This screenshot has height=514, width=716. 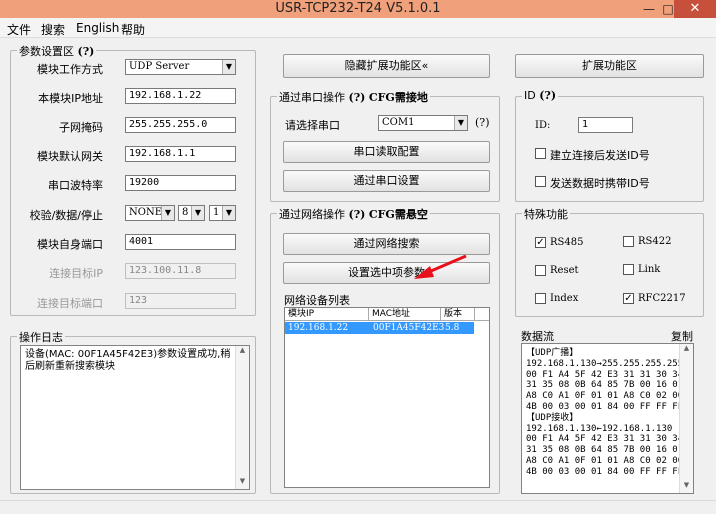 I want to click on target-ip-field: 123.100.11.8, so click(x=180, y=271).